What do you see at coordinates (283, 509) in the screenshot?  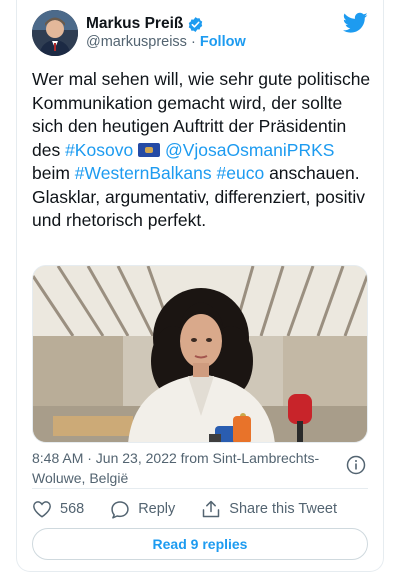 I see `share-label: Share this Tweet` at bounding box center [283, 509].